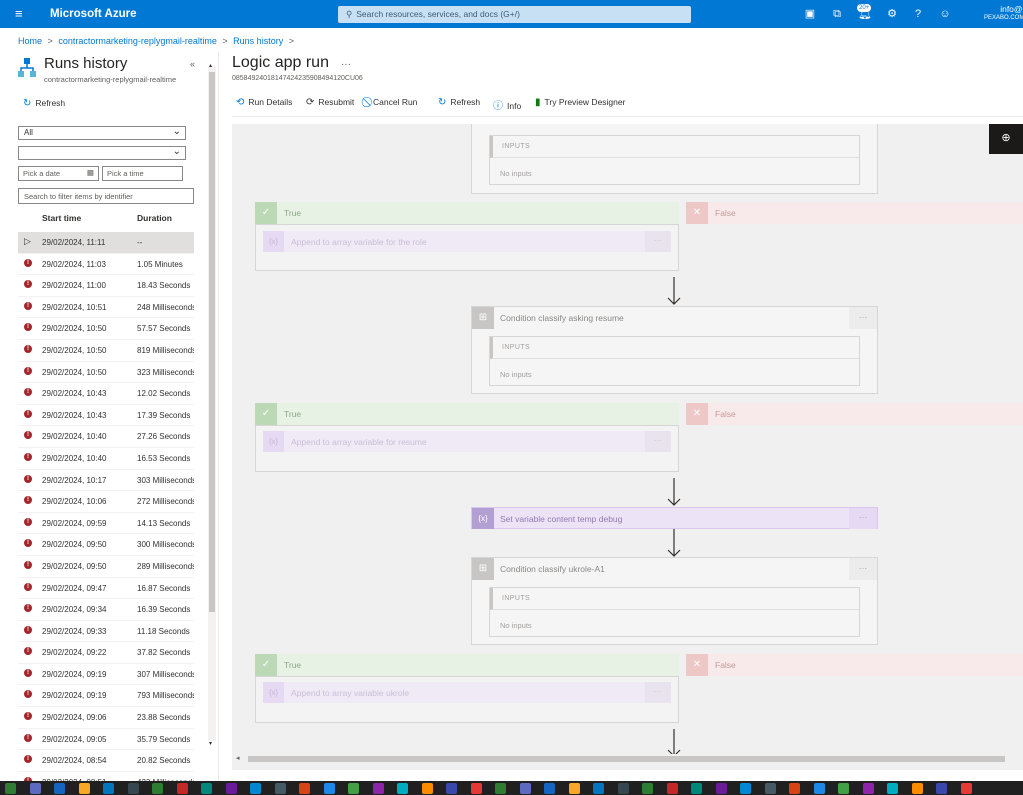 The width and height of the screenshot is (1023, 795). Describe the element at coordinates (102, 133) in the screenshot. I see `status-filter-dropdown: All ⌄` at that location.